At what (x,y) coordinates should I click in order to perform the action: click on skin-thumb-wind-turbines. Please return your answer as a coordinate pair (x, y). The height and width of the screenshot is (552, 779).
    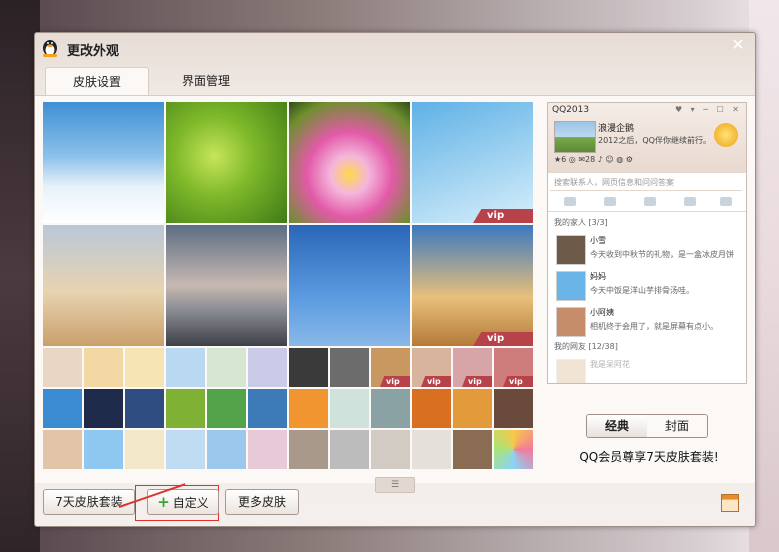
    Looking at the image, I should click on (349, 285).